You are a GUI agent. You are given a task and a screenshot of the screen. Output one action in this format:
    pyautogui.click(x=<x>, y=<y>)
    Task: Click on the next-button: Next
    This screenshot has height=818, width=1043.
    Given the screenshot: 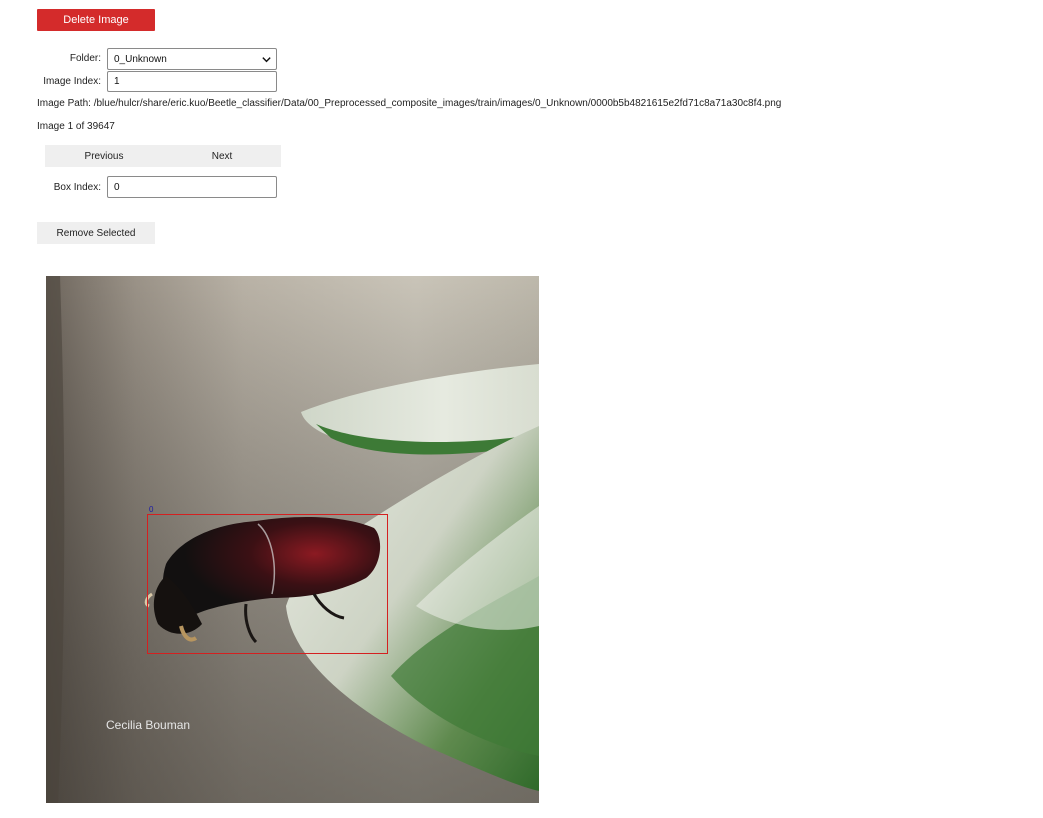 What is the action you would take?
    pyautogui.click(x=222, y=156)
    